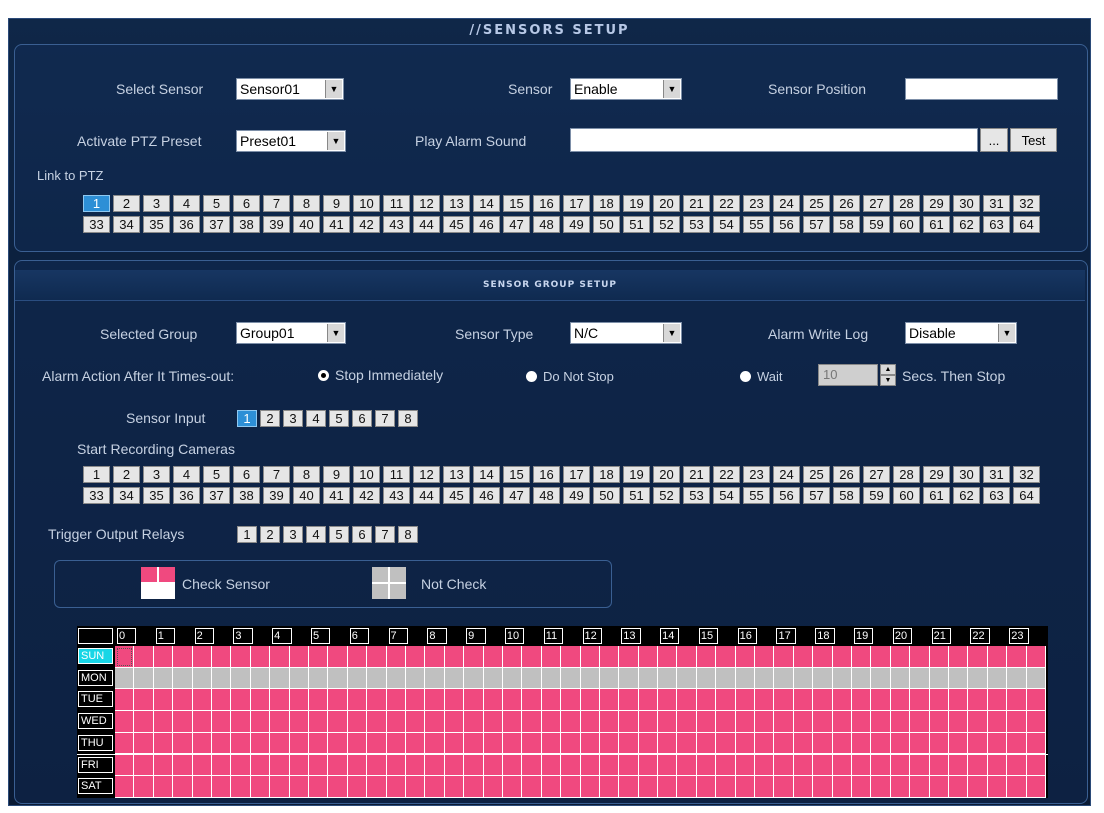 Image resolution: width=1104 pixels, height=813 pixels. Describe the element at coordinates (961, 333) in the screenshot. I see `alarm-write-log-dropdown: Disable ▼` at that location.